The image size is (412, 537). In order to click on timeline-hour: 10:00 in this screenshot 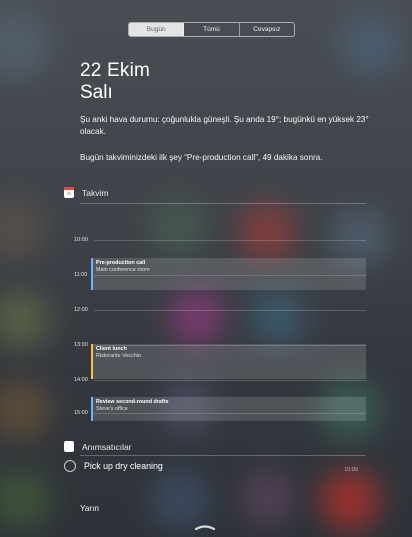, I will do `click(81, 240)`.